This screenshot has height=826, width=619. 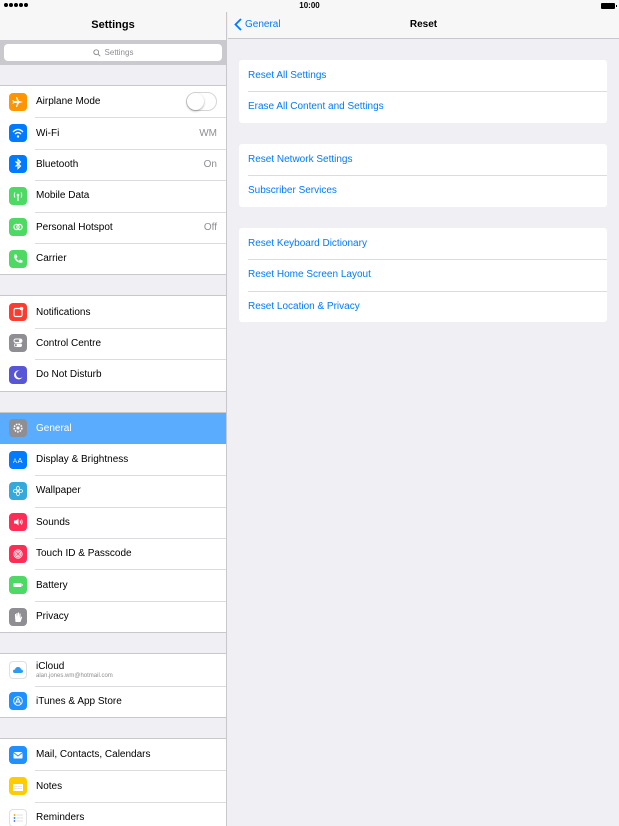 I want to click on sidebar-item-mail-contacts-calendars: Mail, Contacts, Calendars, so click(x=113, y=754).